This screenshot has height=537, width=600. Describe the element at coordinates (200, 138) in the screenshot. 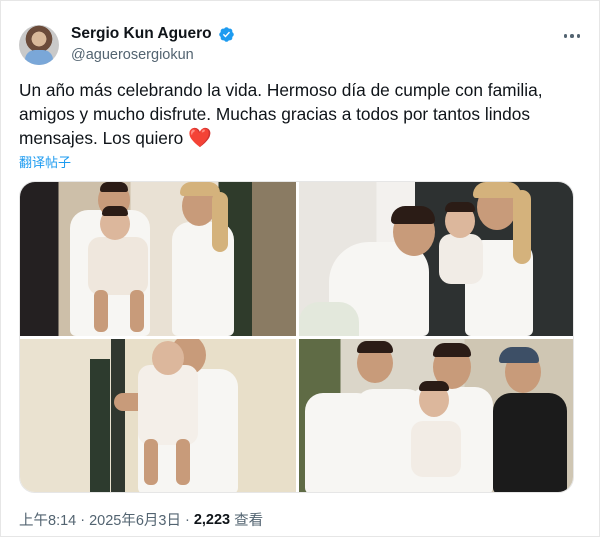

I see `heart-emoji: ❤️` at that location.